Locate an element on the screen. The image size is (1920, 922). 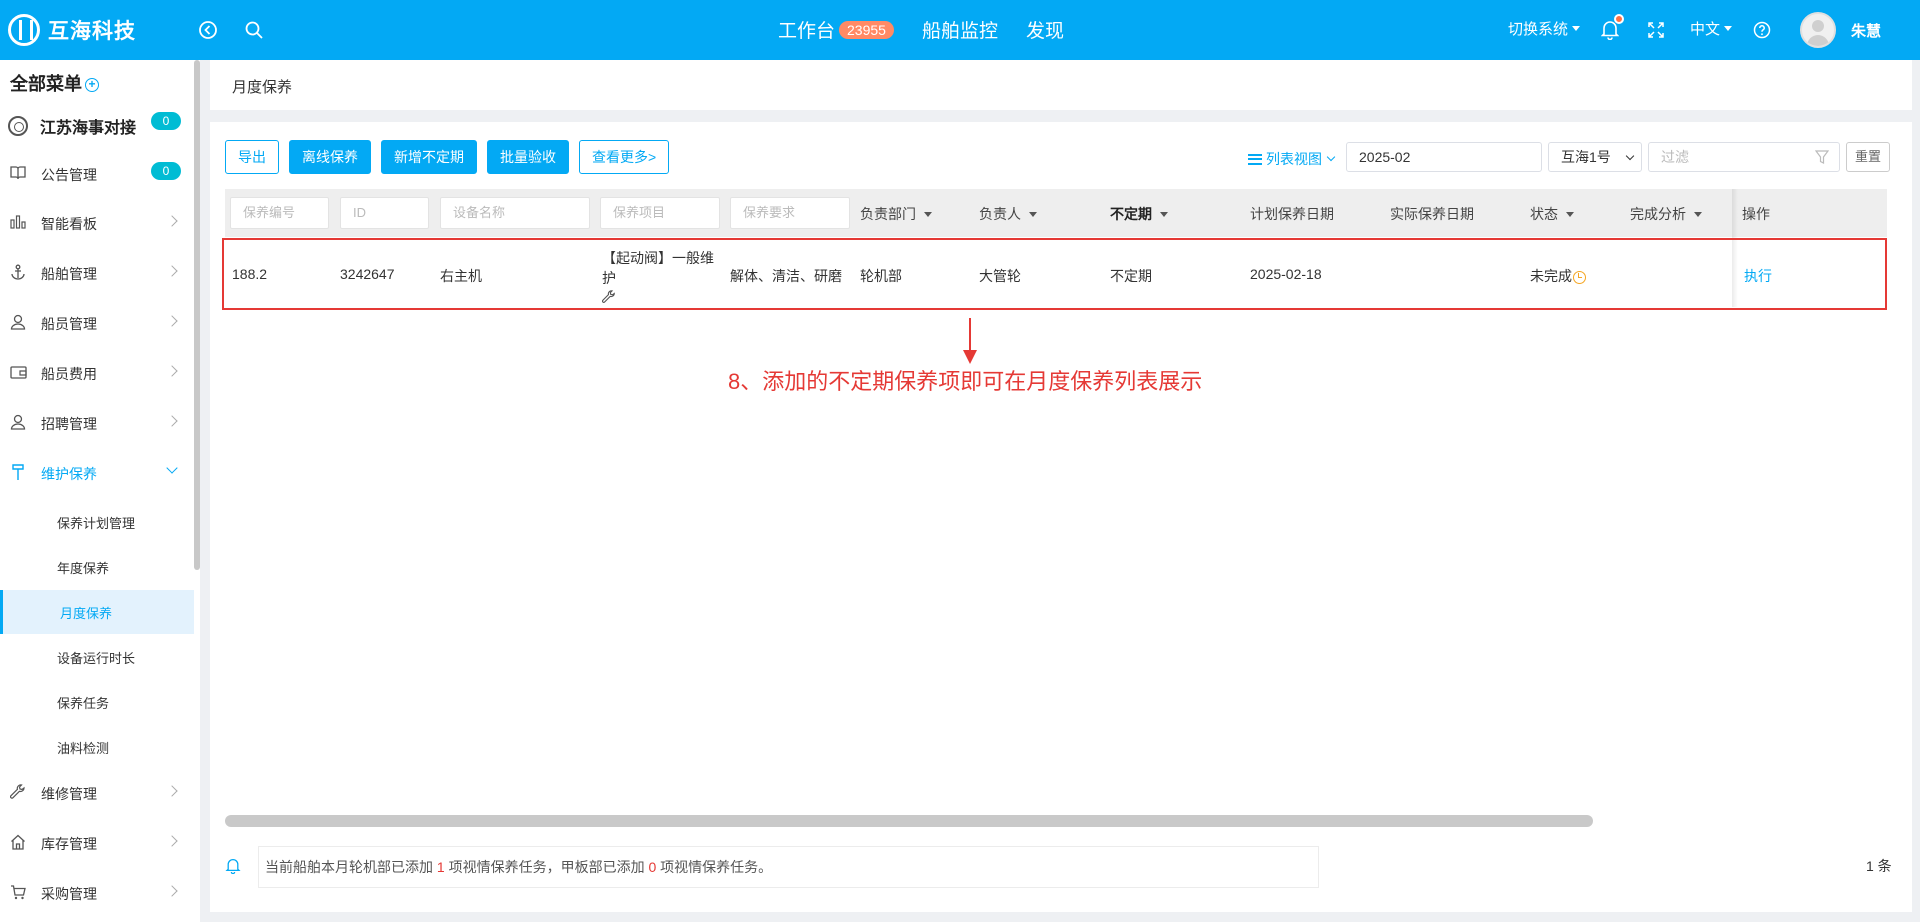
sidebar-item-inventory: 库存管理 is located at coordinates (97, 844).